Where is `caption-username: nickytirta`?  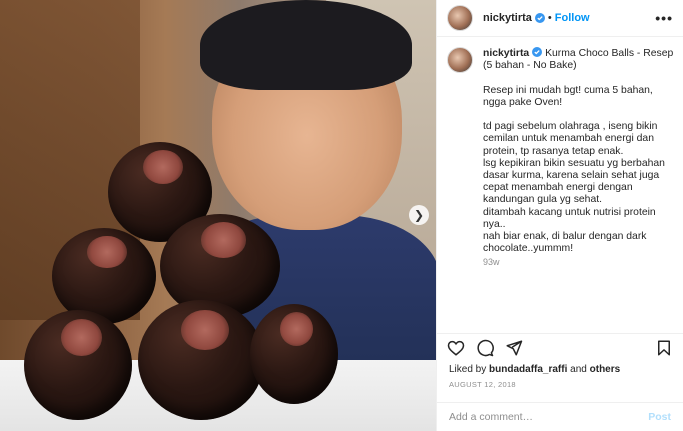 caption-username: nickytirta is located at coordinates (506, 53).